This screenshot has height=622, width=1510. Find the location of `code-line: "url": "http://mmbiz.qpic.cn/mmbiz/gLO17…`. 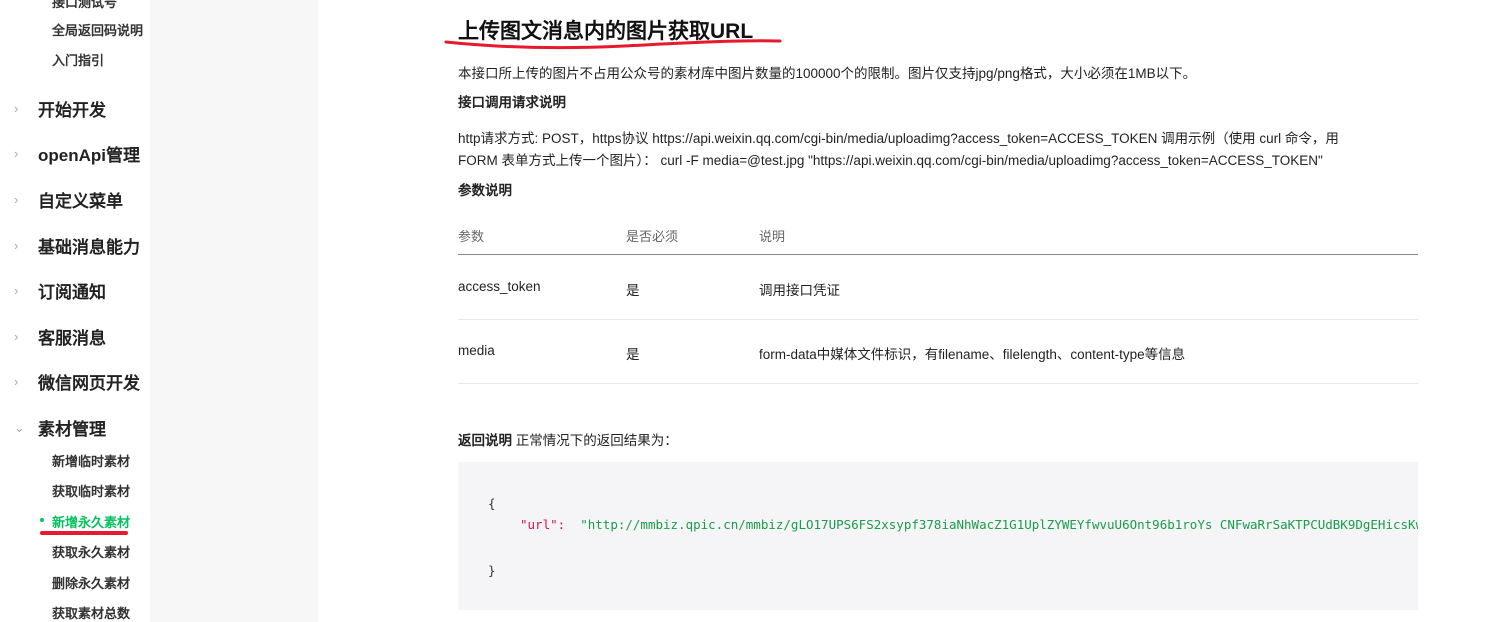

code-line: "url": "http://mmbiz.qpic.cn/mmbiz/gLO17… is located at coordinates (969, 524).